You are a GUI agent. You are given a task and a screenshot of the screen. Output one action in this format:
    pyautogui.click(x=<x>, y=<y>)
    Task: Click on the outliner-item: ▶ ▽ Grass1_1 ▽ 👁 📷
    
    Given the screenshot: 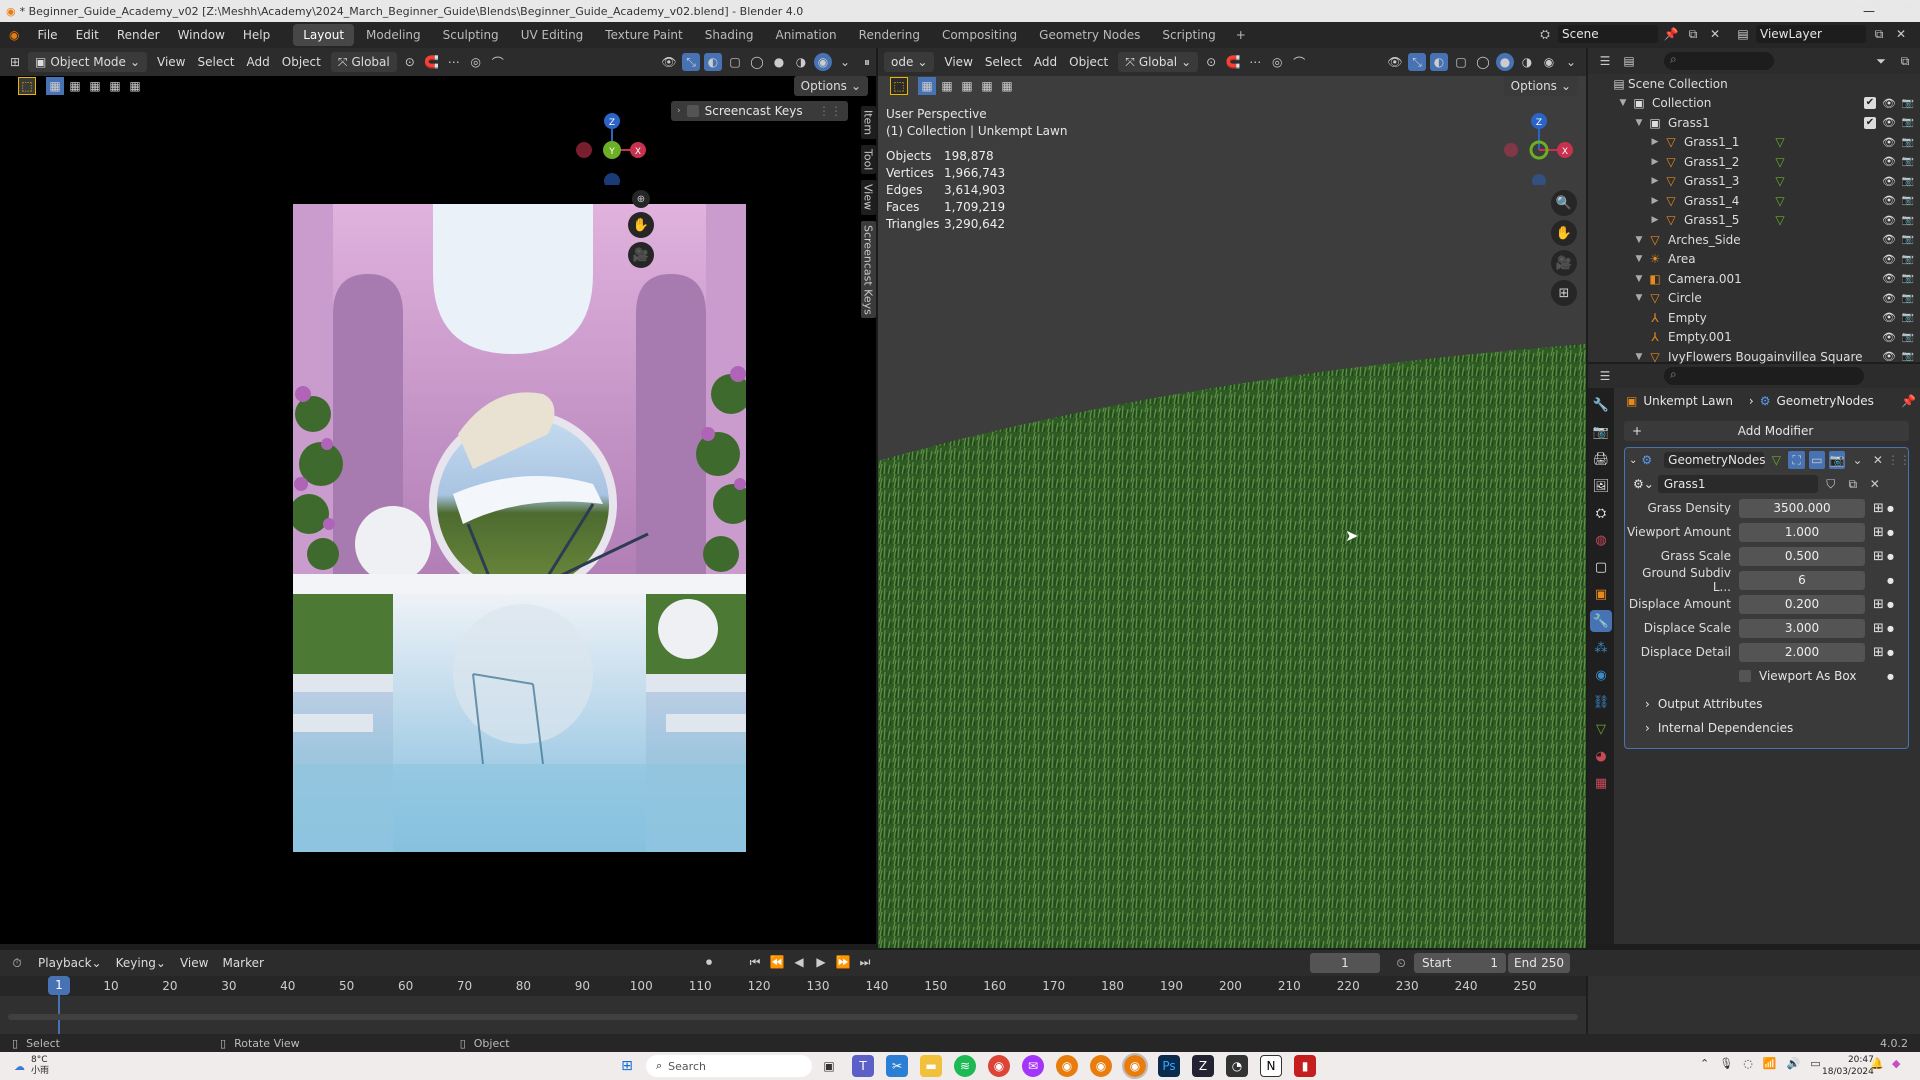 What is the action you would take?
    pyautogui.click(x=1754, y=143)
    